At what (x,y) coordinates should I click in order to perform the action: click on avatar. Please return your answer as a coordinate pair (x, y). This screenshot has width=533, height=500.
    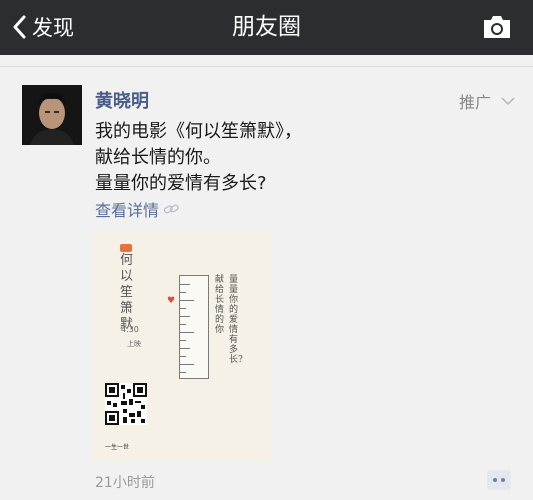
    Looking at the image, I should click on (52, 115).